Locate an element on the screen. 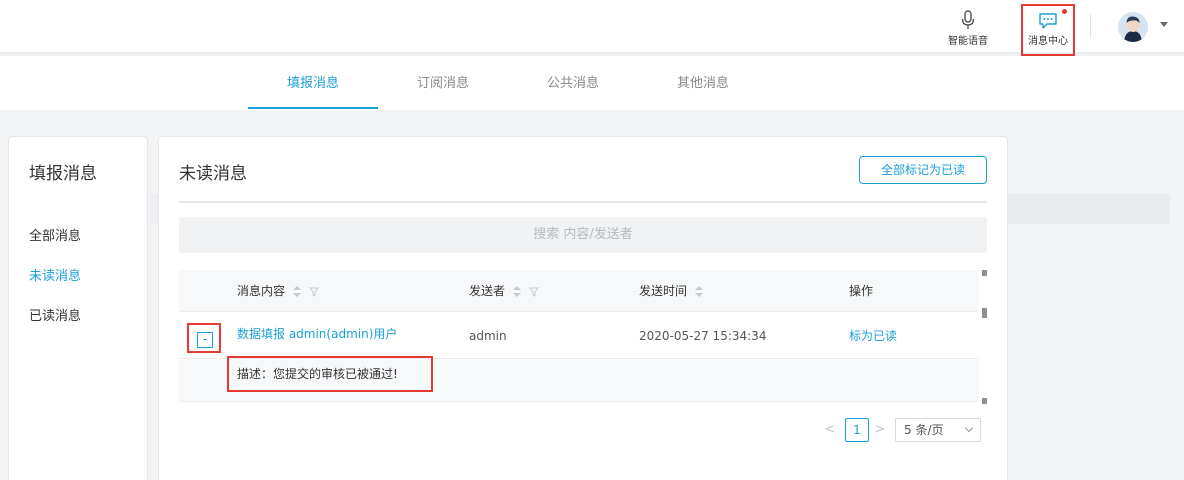 This screenshot has height=480, width=1184. message-sender: admin is located at coordinates (488, 336).